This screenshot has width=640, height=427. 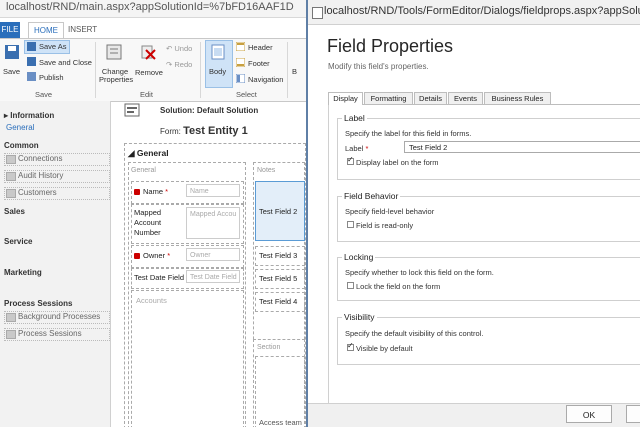 I want to click on section-general-label: General, so click(x=143, y=170).